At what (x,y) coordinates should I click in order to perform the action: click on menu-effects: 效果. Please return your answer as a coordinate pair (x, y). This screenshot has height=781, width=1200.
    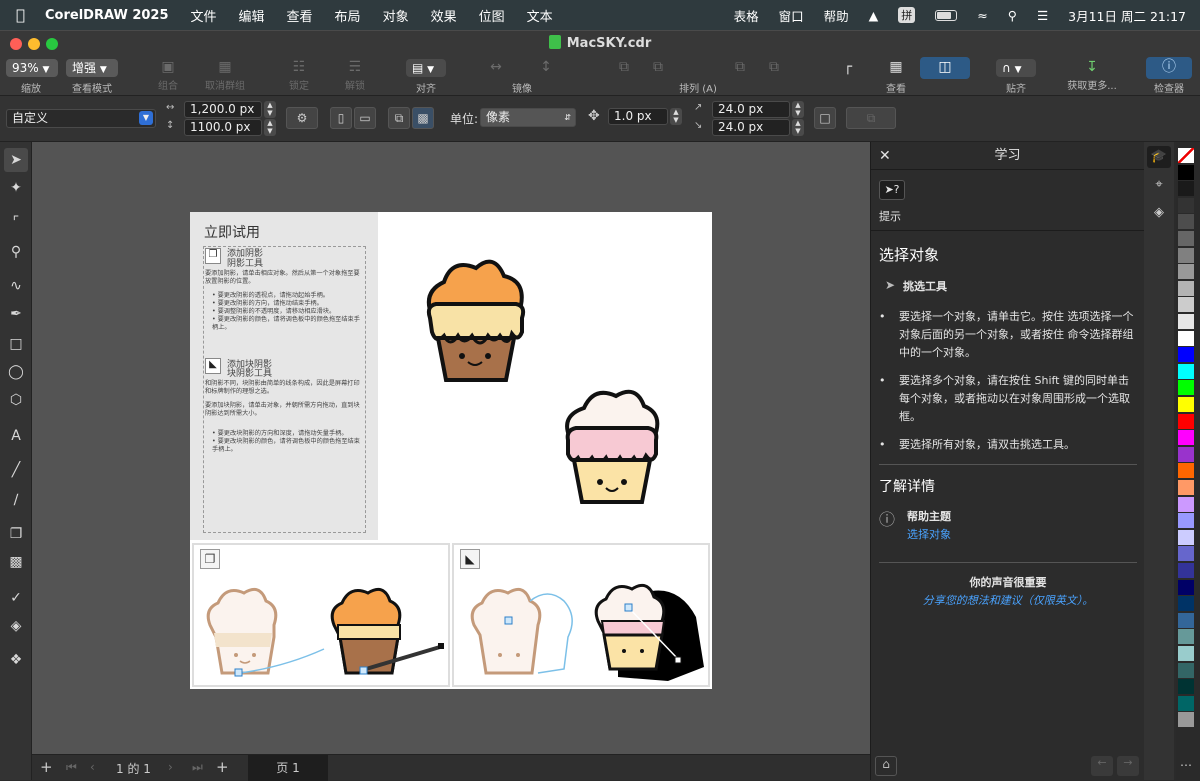
    Looking at the image, I should click on (444, 15).